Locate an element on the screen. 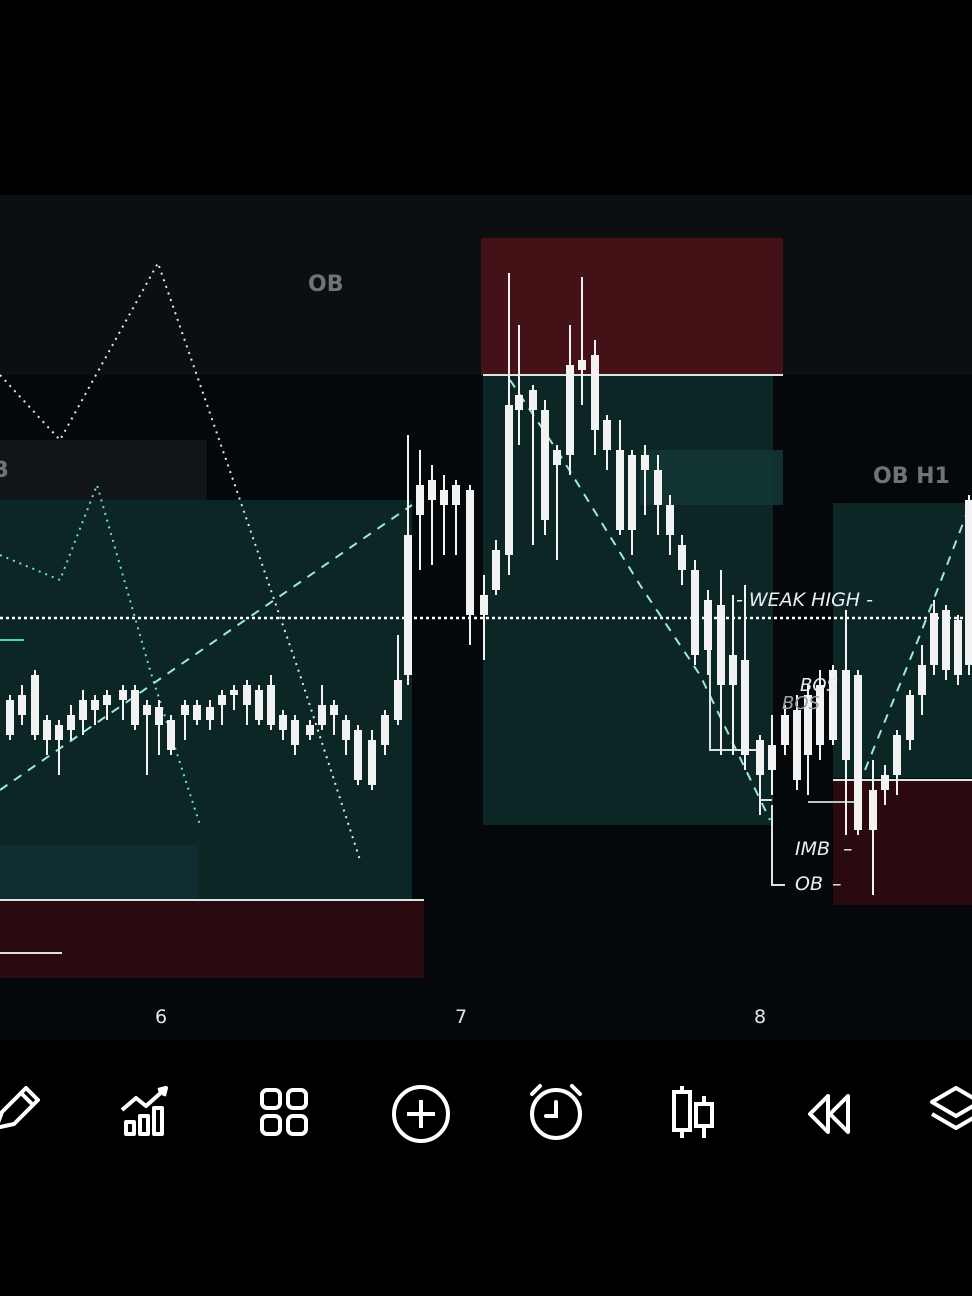  ob-zone-left is located at coordinates (103, 470).